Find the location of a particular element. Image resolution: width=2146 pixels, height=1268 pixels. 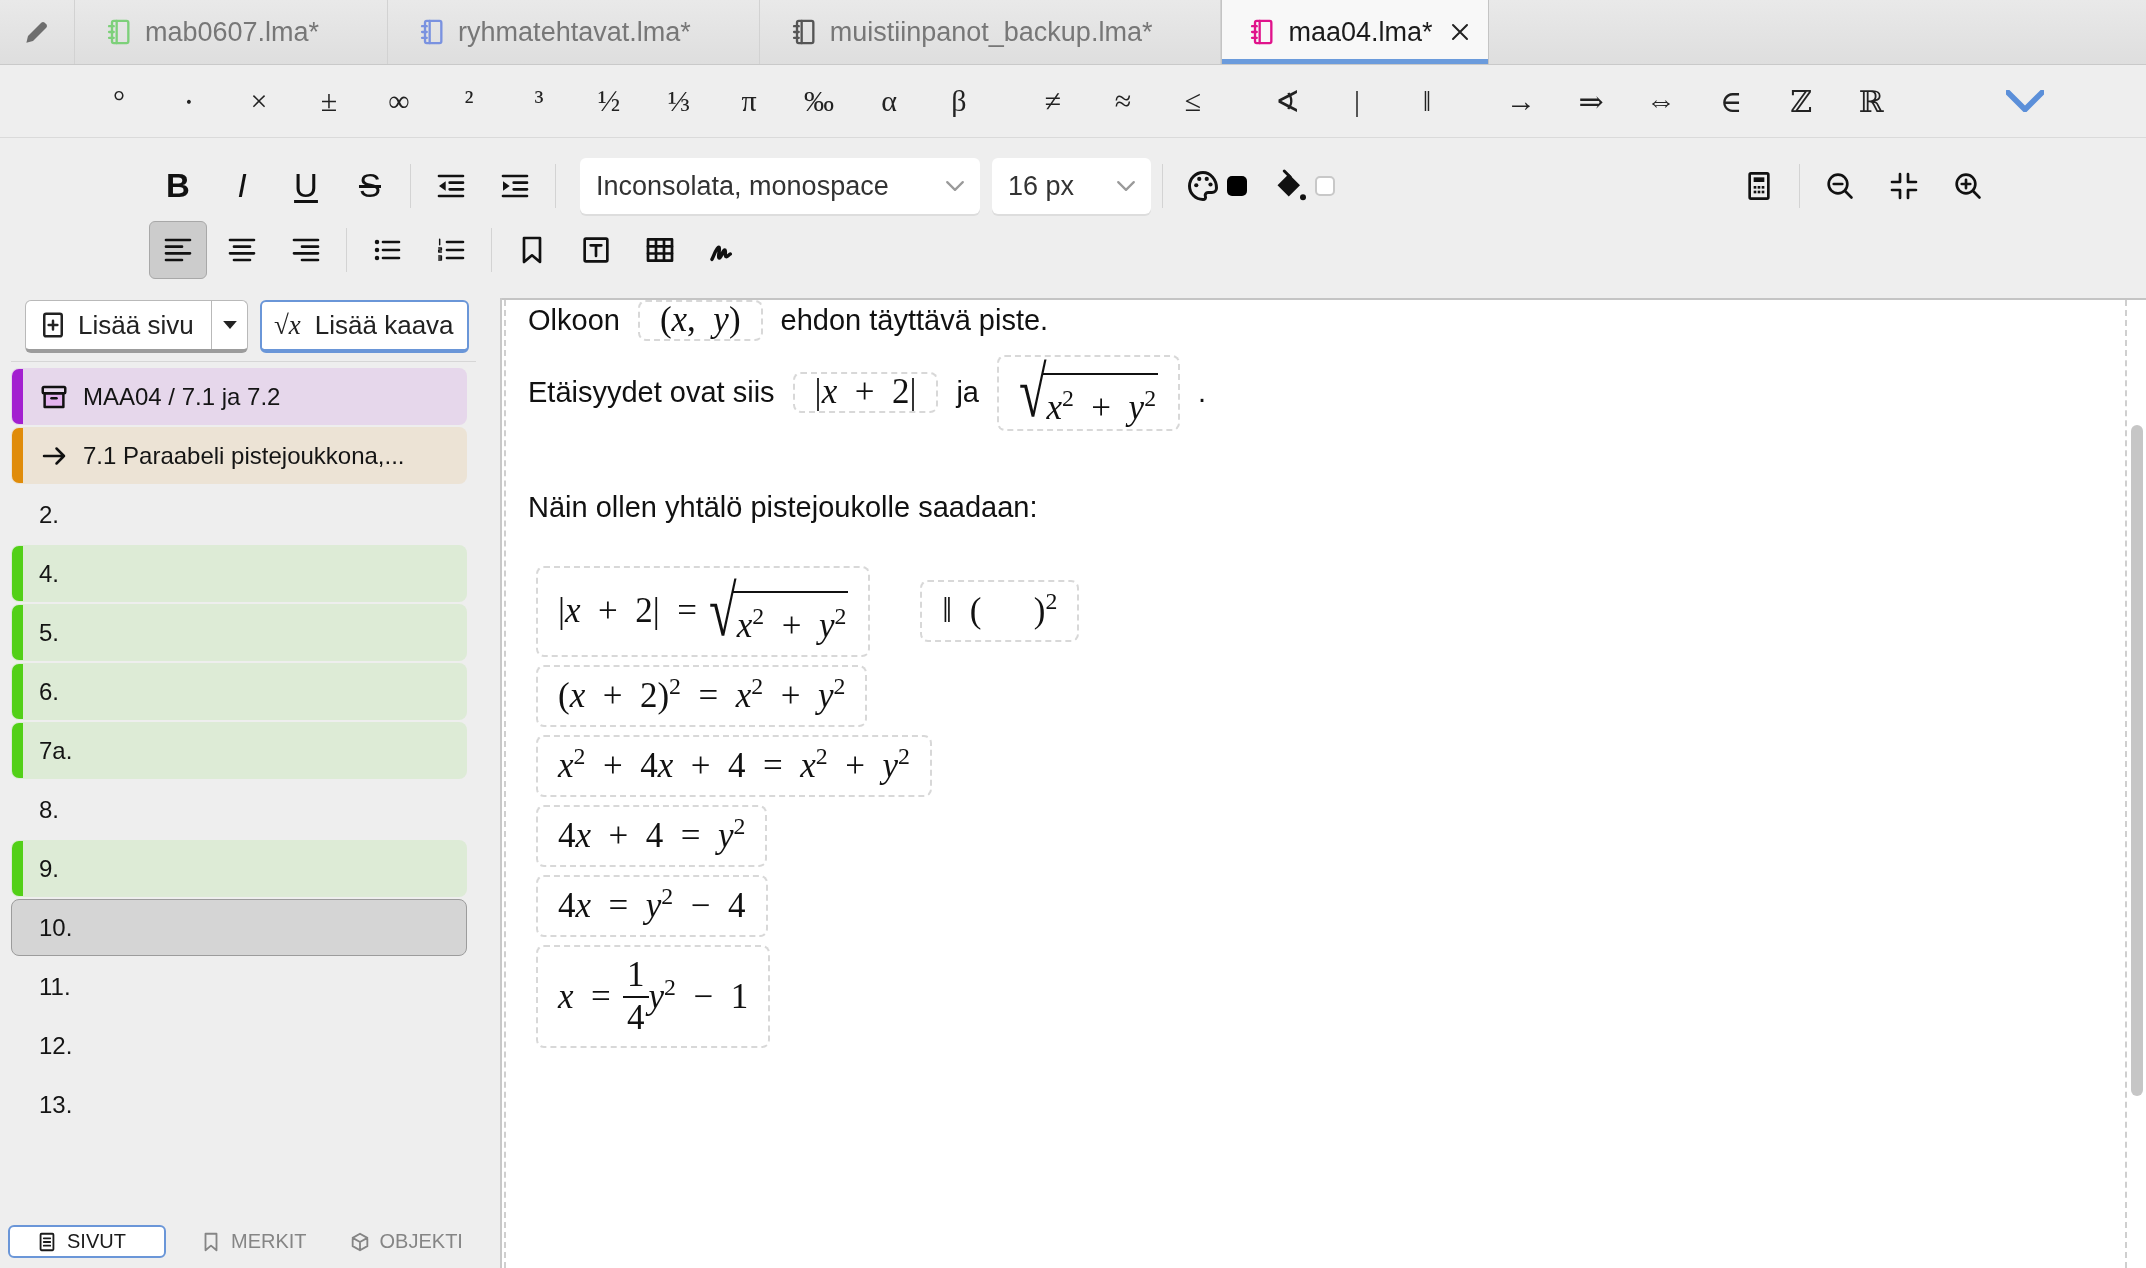

paragraph-text: ehdon täyttävä piste. is located at coordinates (914, 320).